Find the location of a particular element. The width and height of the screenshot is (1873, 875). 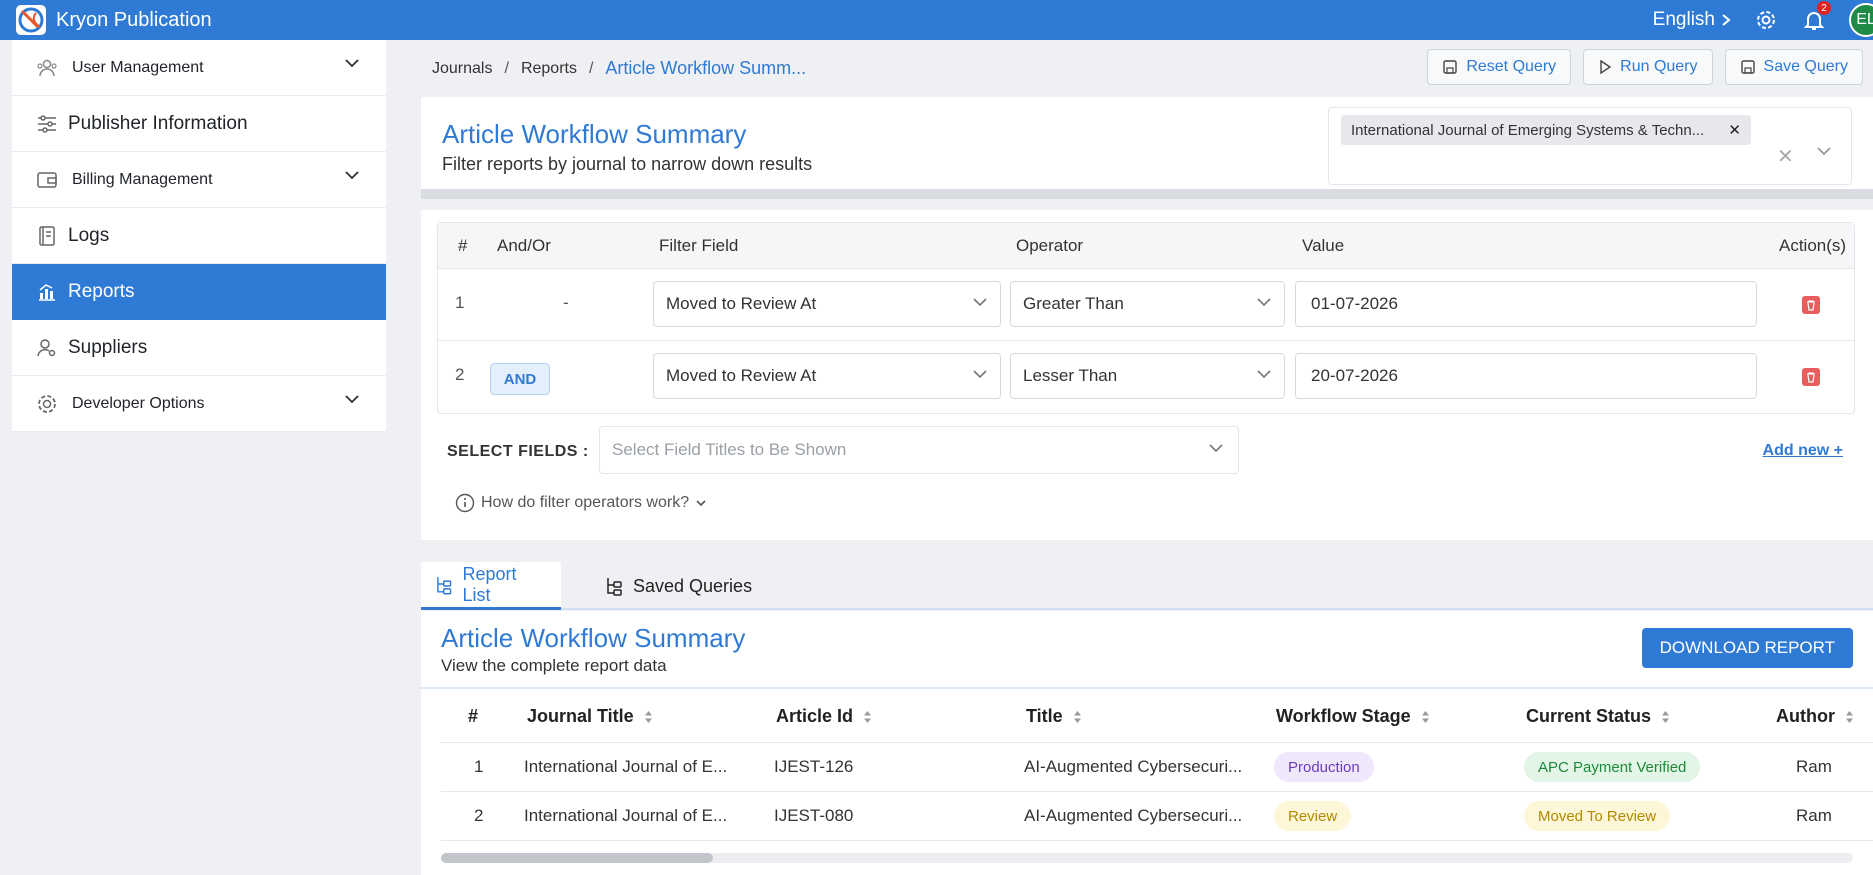

tab-report-list: Report List is located at coordinates (491, 586).